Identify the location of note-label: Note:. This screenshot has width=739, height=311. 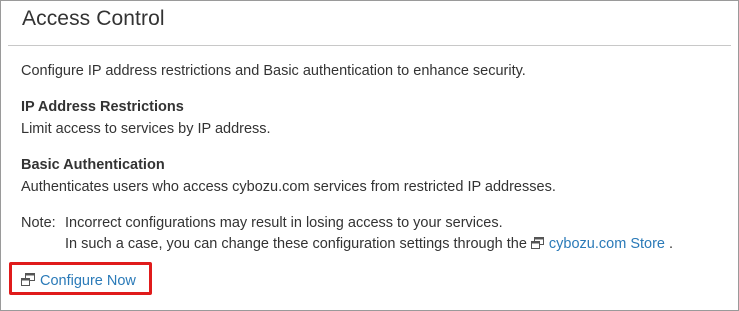
(38, 223).